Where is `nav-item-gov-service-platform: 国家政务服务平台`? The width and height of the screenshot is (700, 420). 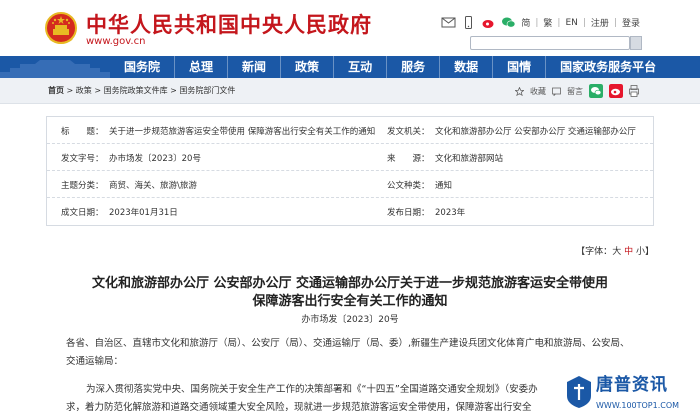 nav-item-gov-service-platform: 国家政务服务平台 is located at coordinates (607, 67).